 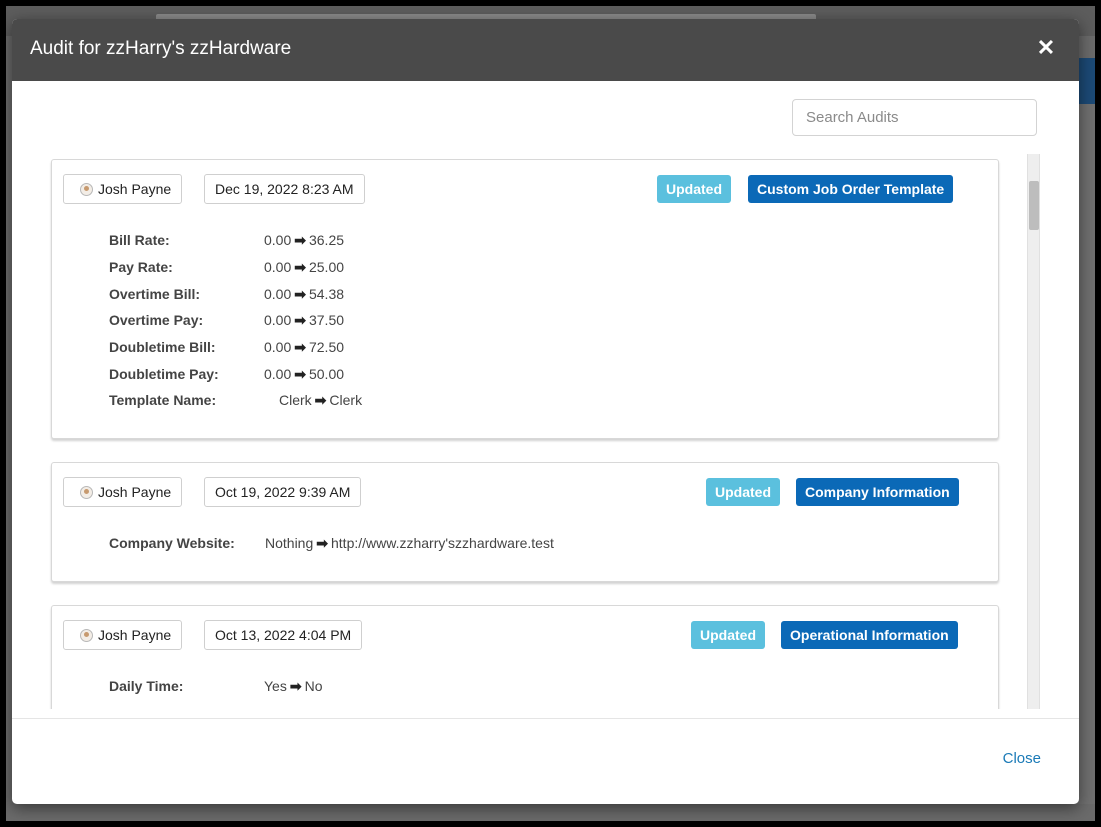 I want to click on change-row: Doubletime Pay: 0.00 ➡ 50.00, so click(x=226, y=374).